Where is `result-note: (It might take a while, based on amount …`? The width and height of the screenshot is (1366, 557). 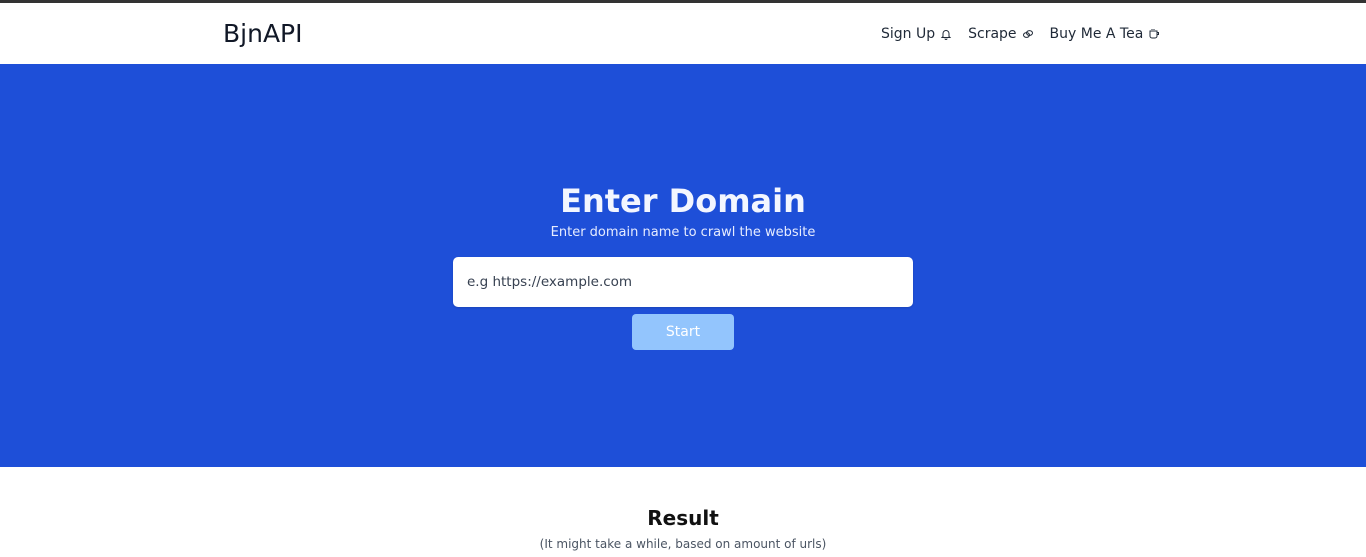
result-note: (It might take a while, based on amount … is located at coordinates (683, 544).